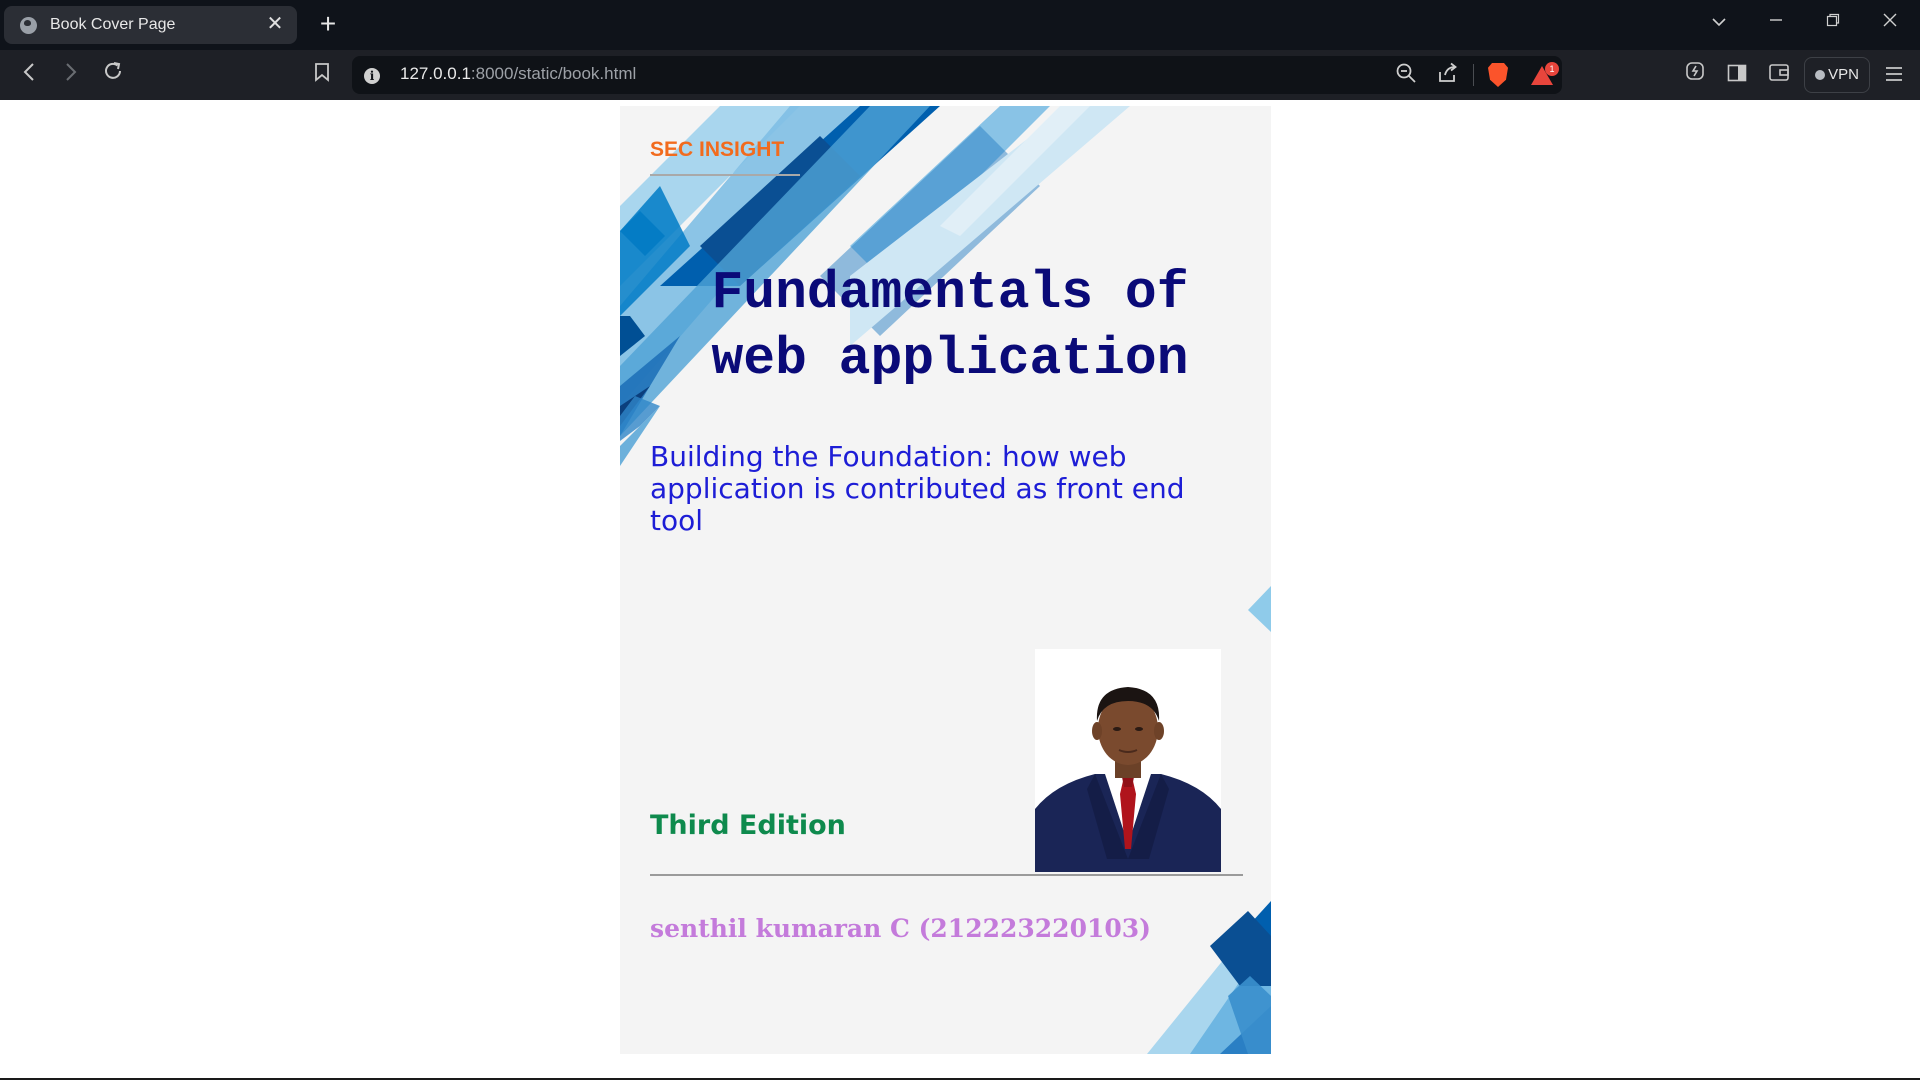 The width and height of the screenshot is (1920, 1080). I want to click on wallet-icon, so click(1779, 75).